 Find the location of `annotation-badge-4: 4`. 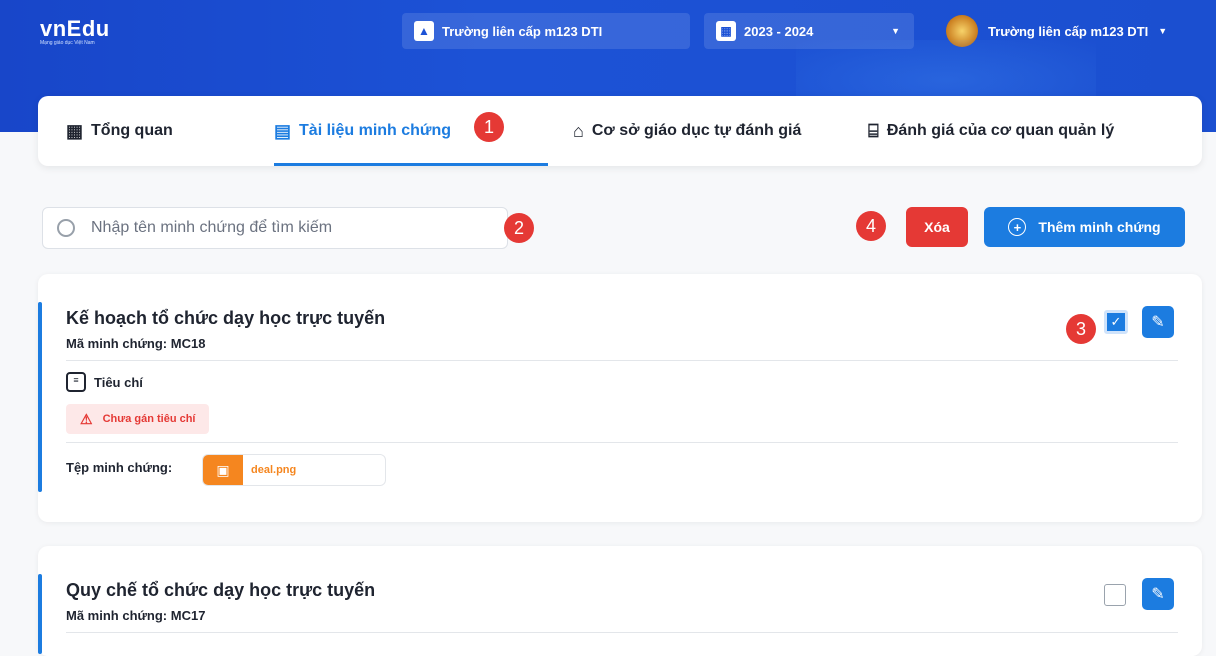

annotation-badge-4: 4 is located at coordinates (871, 226).